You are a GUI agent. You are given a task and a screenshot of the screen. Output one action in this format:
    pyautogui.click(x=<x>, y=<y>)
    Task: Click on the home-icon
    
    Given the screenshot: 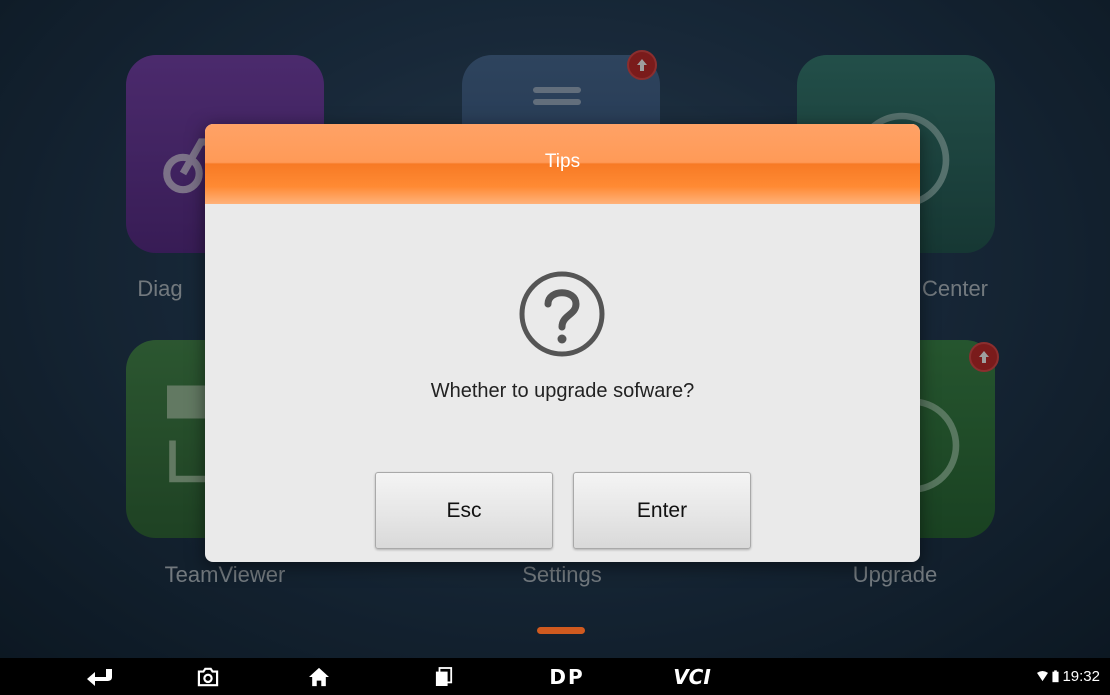 What is the action you would take?
    pyautogui.click(x=319, y=676)
    